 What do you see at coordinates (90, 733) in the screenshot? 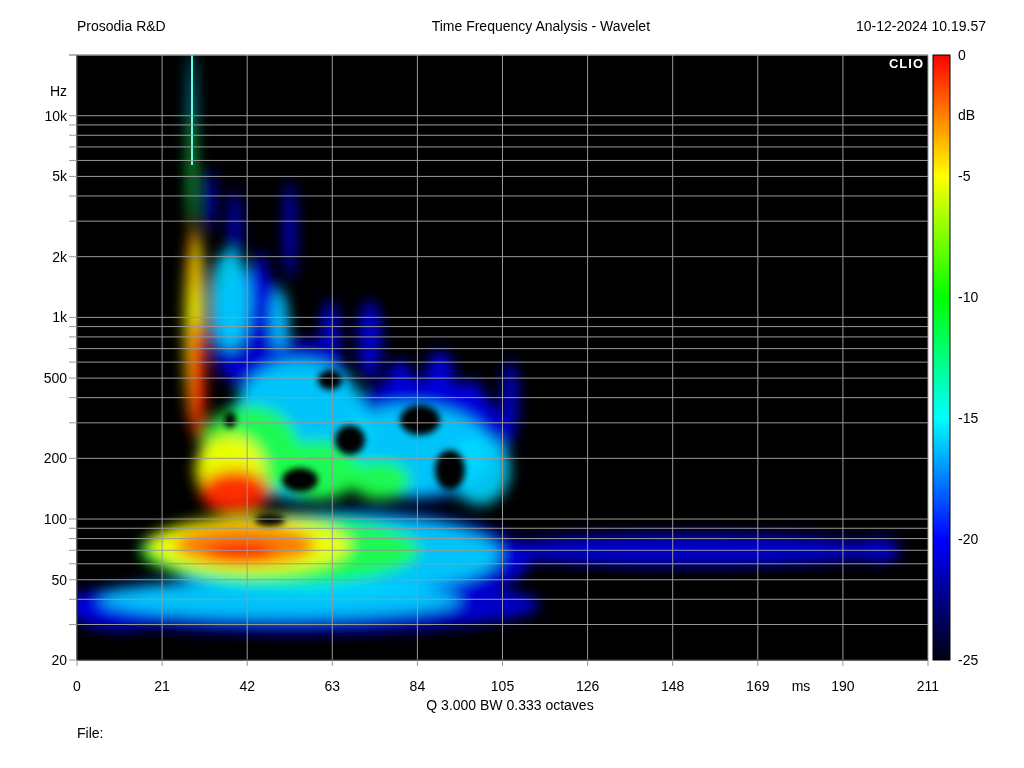
I see `file-label: File:` at bounding box center [90, 733].